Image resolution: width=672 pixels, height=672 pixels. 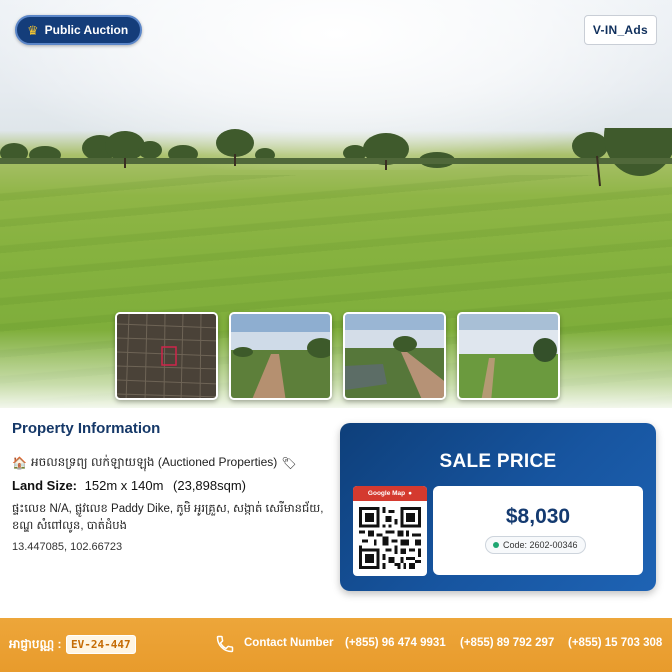 What do you see at coordinates (289, 643) in the screenshot?
I see `contact-number-label: Contact Number` at bounding box center [289, 643].